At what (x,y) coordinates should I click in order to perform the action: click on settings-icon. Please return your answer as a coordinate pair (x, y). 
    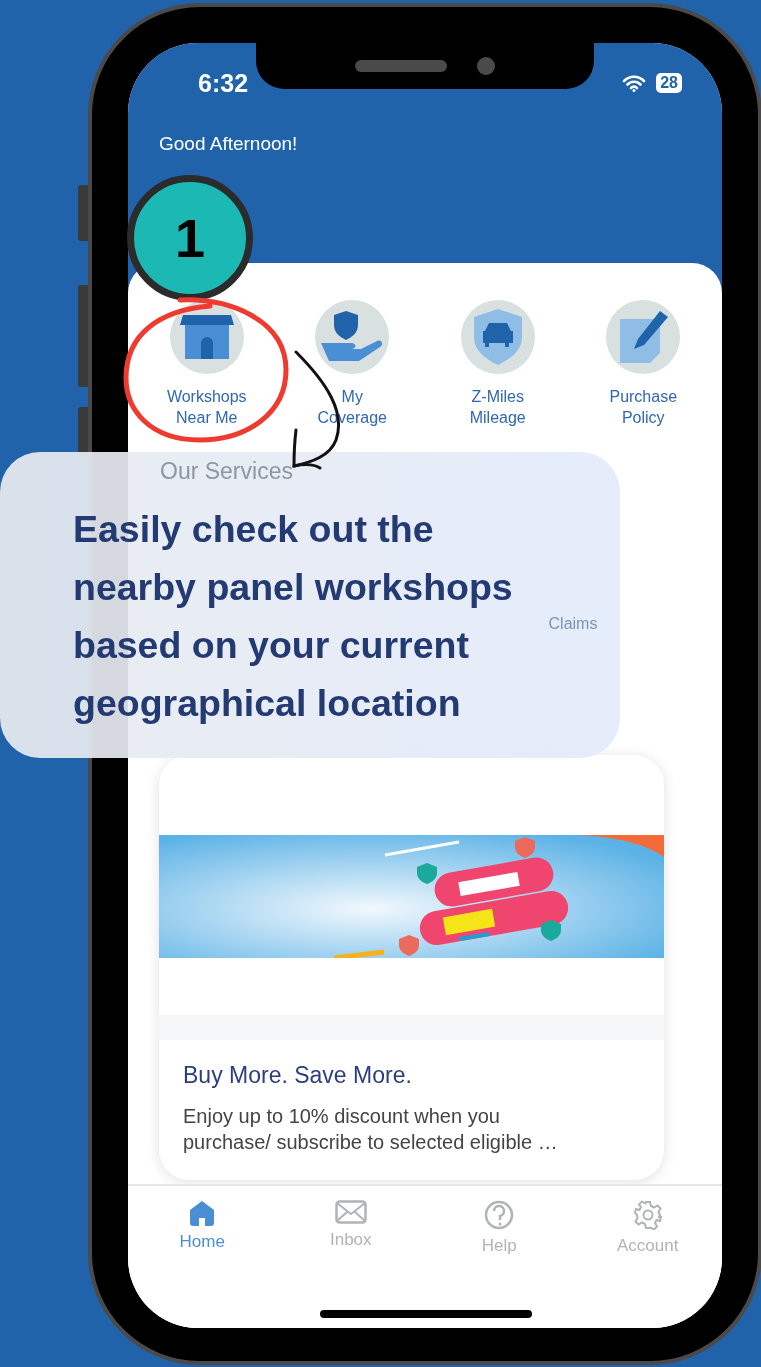
    Looking at the image, I should click on (647, 1215).